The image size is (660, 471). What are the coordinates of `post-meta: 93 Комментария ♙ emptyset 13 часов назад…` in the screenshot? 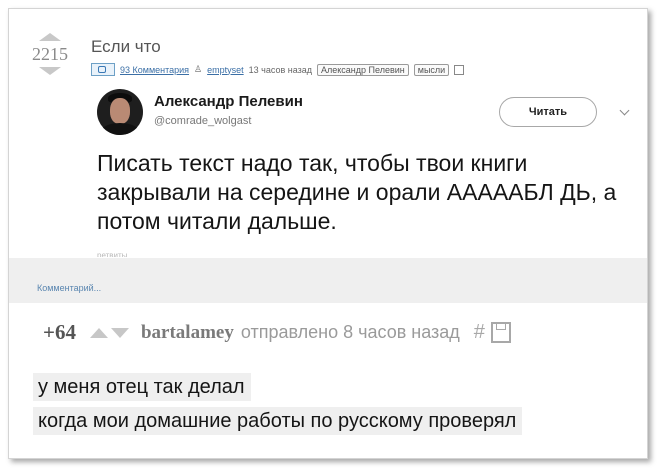 It's located at (278, 69).